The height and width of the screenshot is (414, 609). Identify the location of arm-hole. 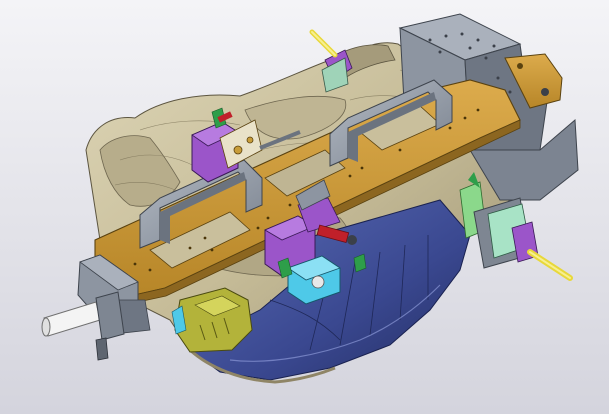
(520, 66).